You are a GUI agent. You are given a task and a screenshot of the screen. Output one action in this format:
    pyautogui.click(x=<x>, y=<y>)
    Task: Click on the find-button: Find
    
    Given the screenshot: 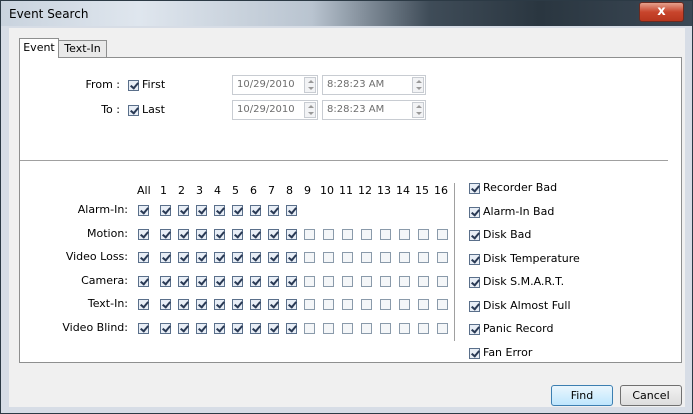 What is the action you would take?
    pyautogui.click(x=582, y=395)
    